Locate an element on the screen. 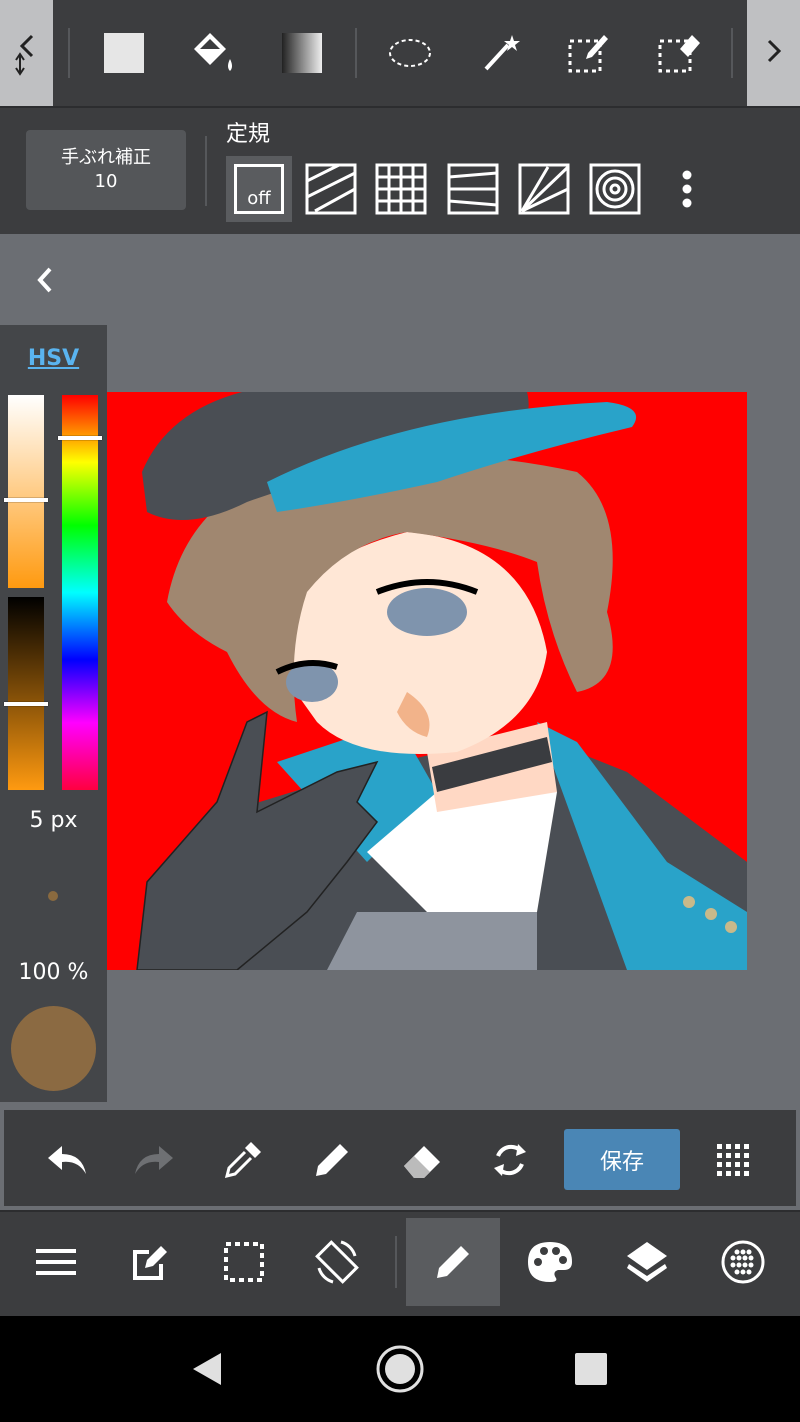  home-circle-icon is located at coordinates (400, 1369).